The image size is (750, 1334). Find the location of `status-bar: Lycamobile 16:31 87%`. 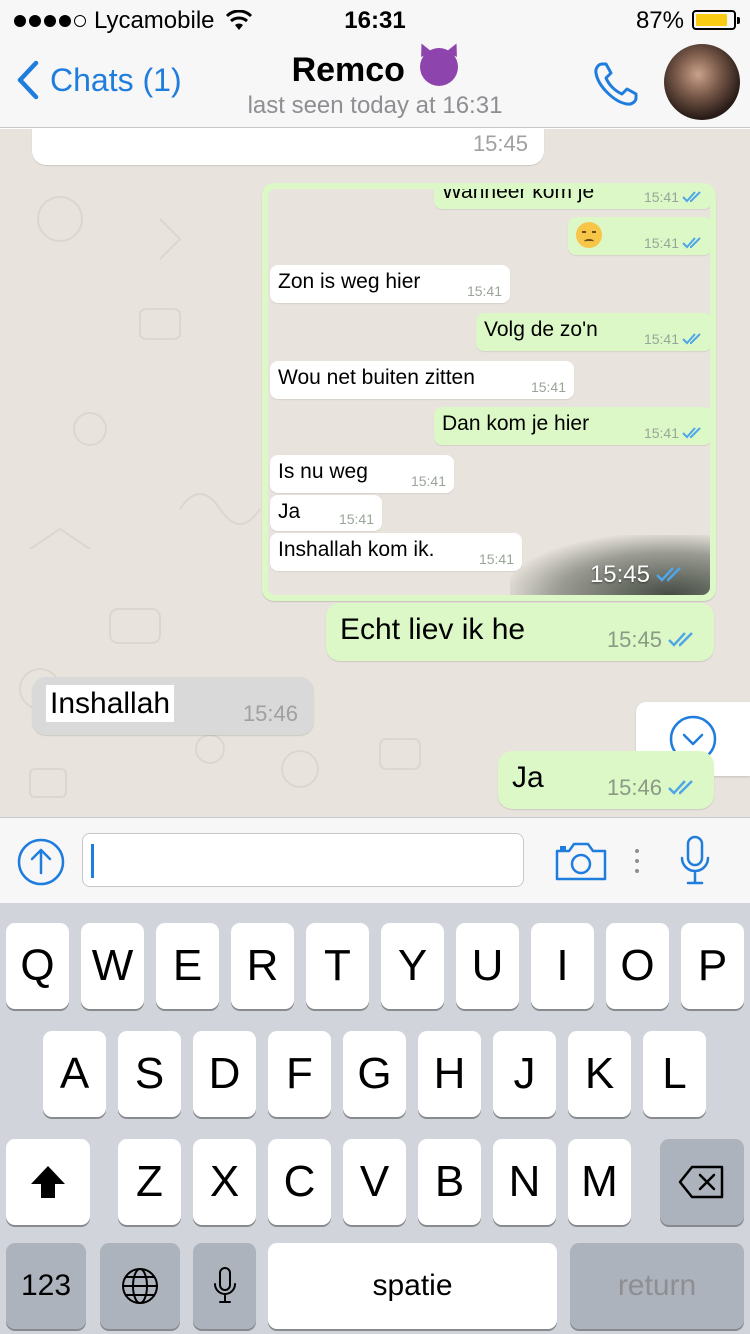

status-bar: Lycamobile 16:31 87% is located at coordinates (375, 20).